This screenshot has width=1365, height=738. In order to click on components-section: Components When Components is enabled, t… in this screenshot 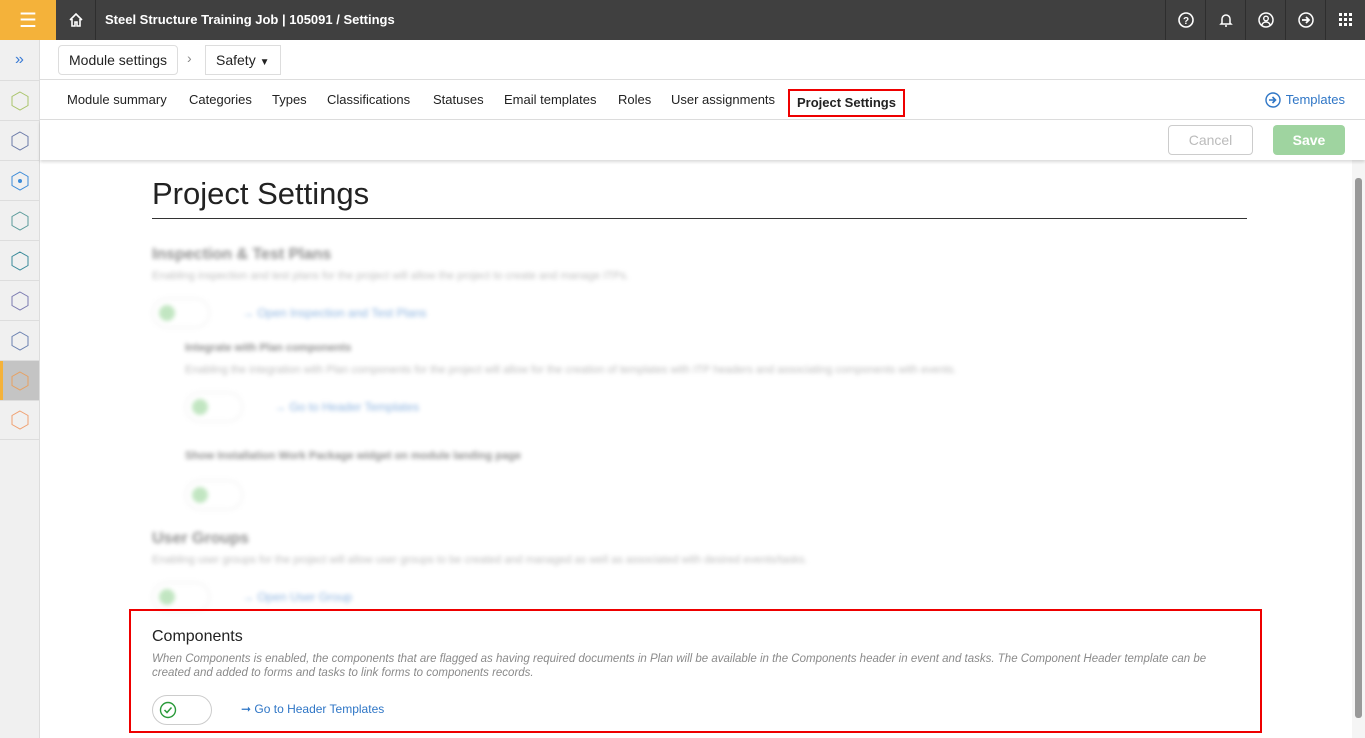, I will do `click(695, 671)`.